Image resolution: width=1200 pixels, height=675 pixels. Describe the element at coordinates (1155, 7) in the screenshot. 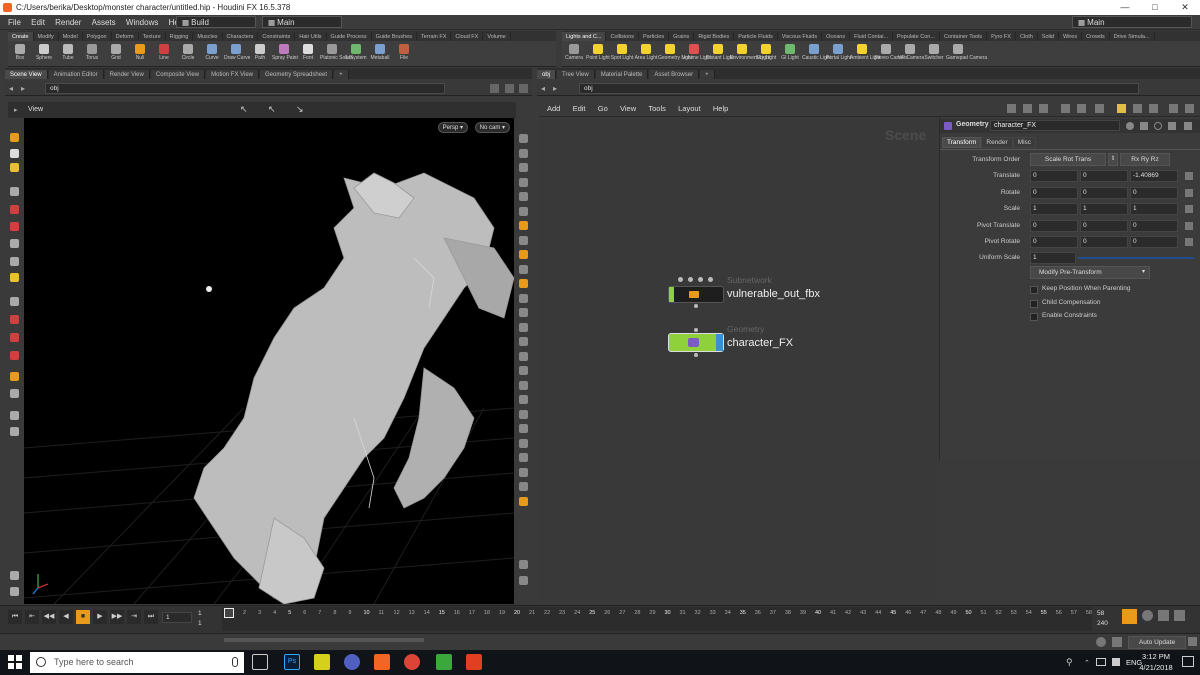

I see `maximize-button: □` at that location.